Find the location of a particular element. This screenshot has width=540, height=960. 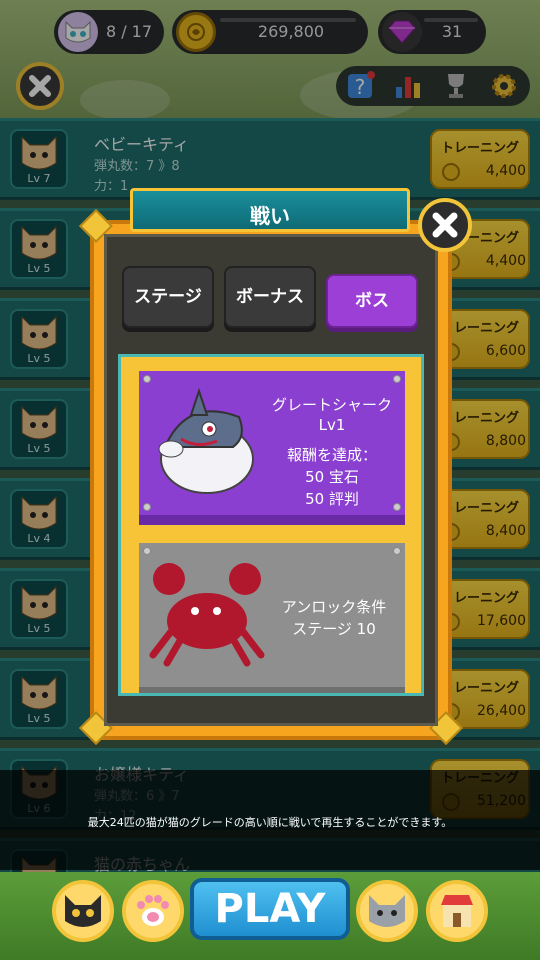

modal-title: 戦い is located at coordinates (270, 216).